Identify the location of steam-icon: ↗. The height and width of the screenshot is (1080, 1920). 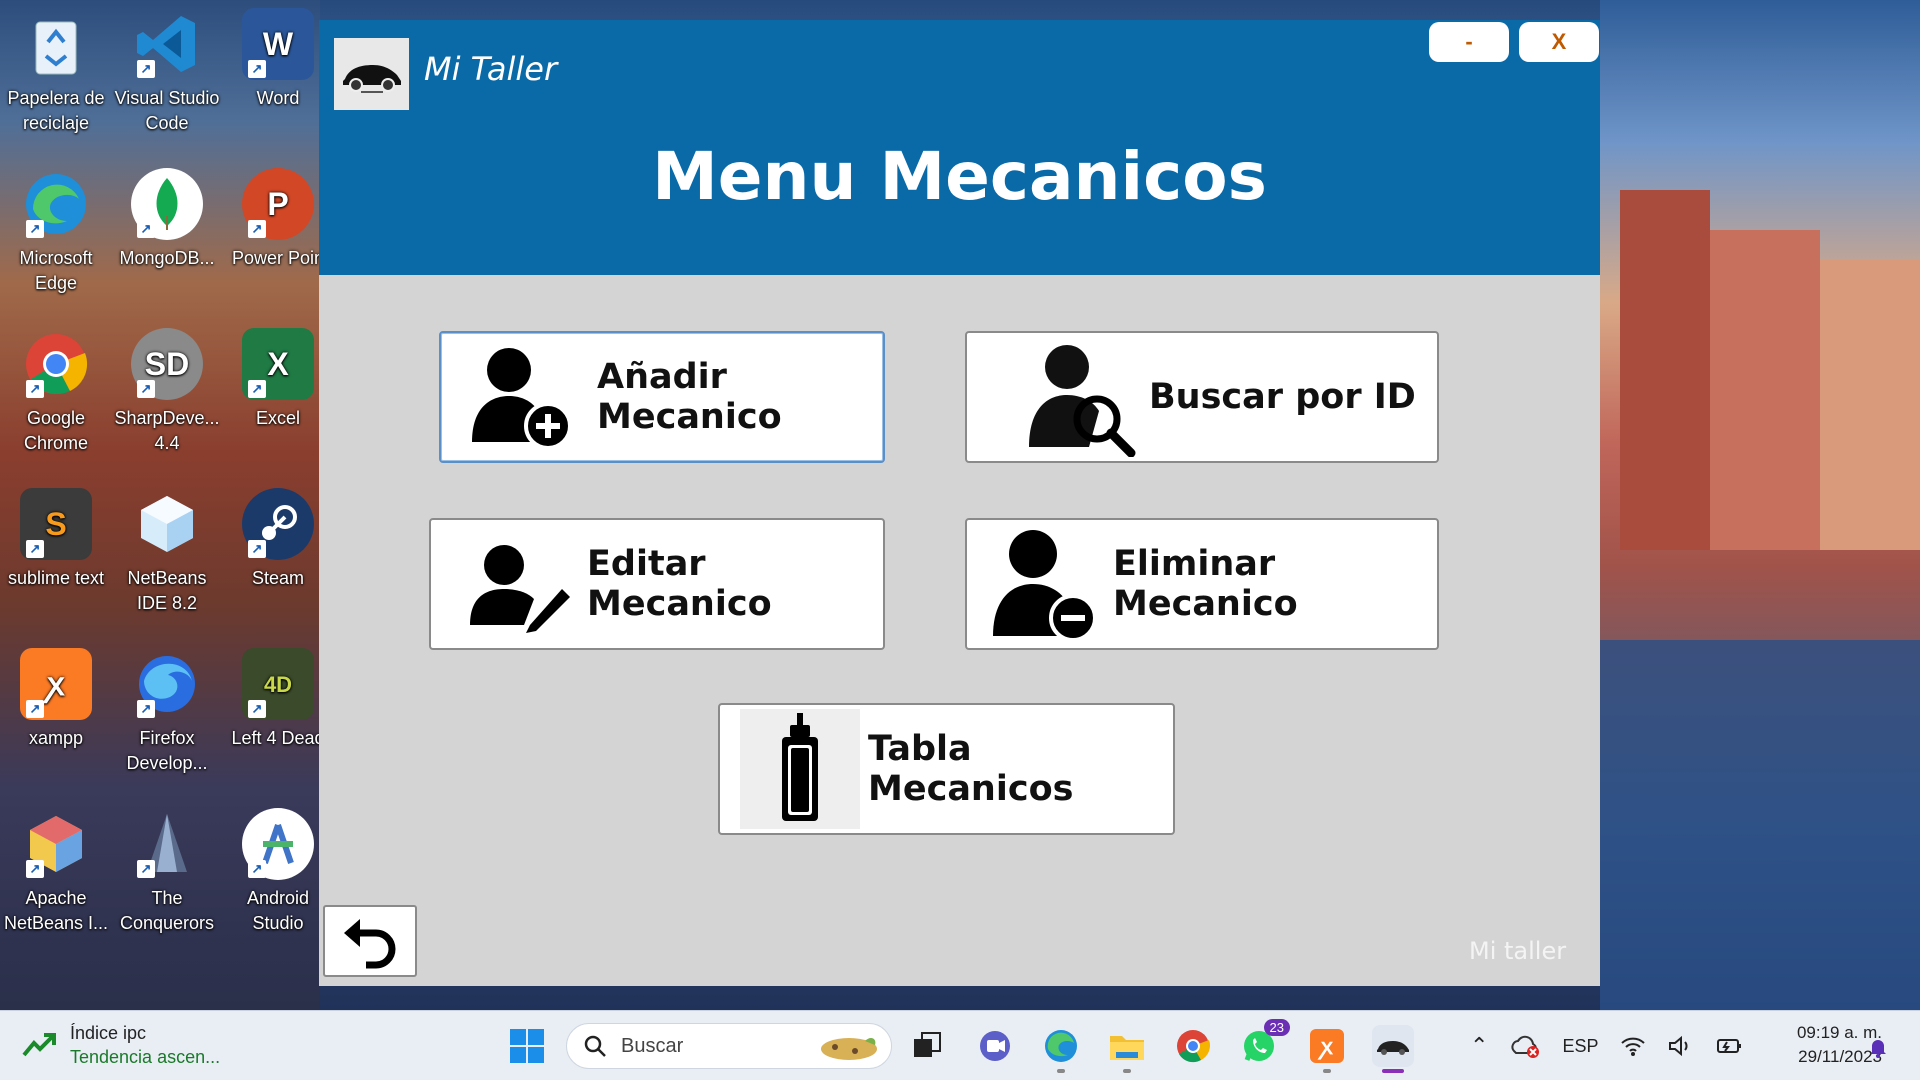
(278, 524).